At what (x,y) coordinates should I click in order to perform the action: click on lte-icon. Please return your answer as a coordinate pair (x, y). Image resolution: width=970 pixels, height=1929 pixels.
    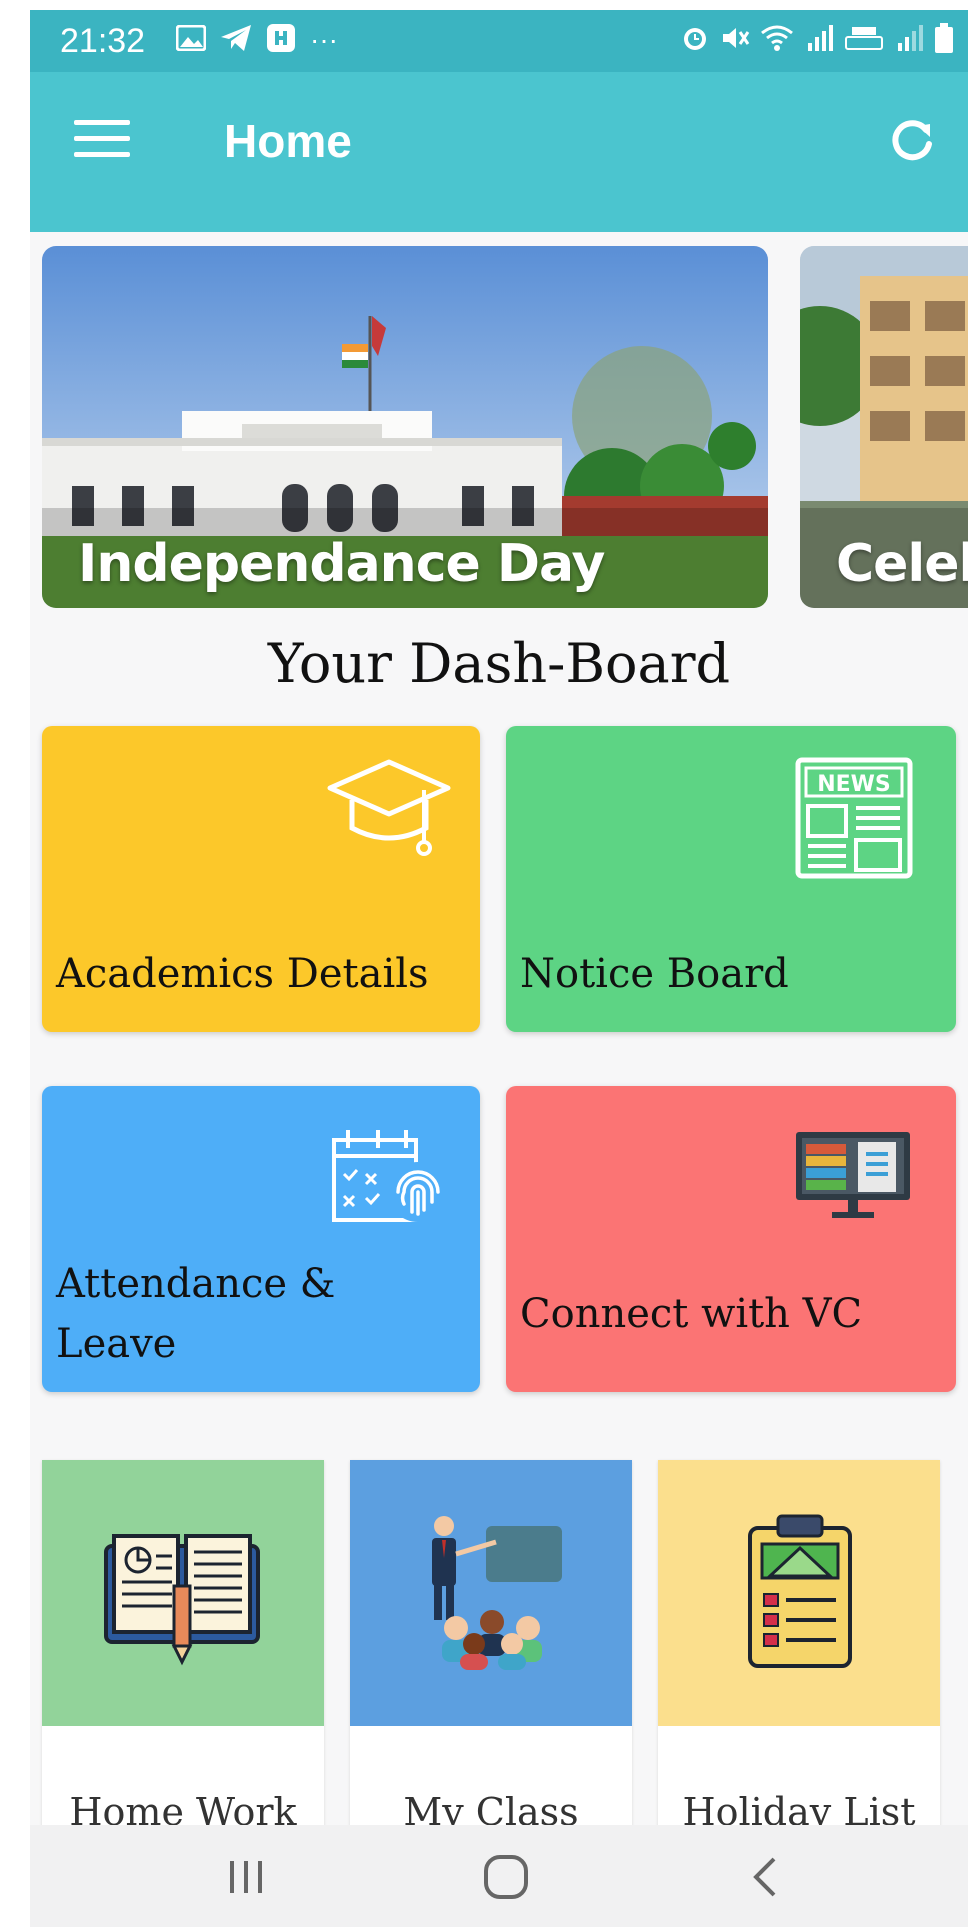
    Looking at the image, I should click on (864, 40).